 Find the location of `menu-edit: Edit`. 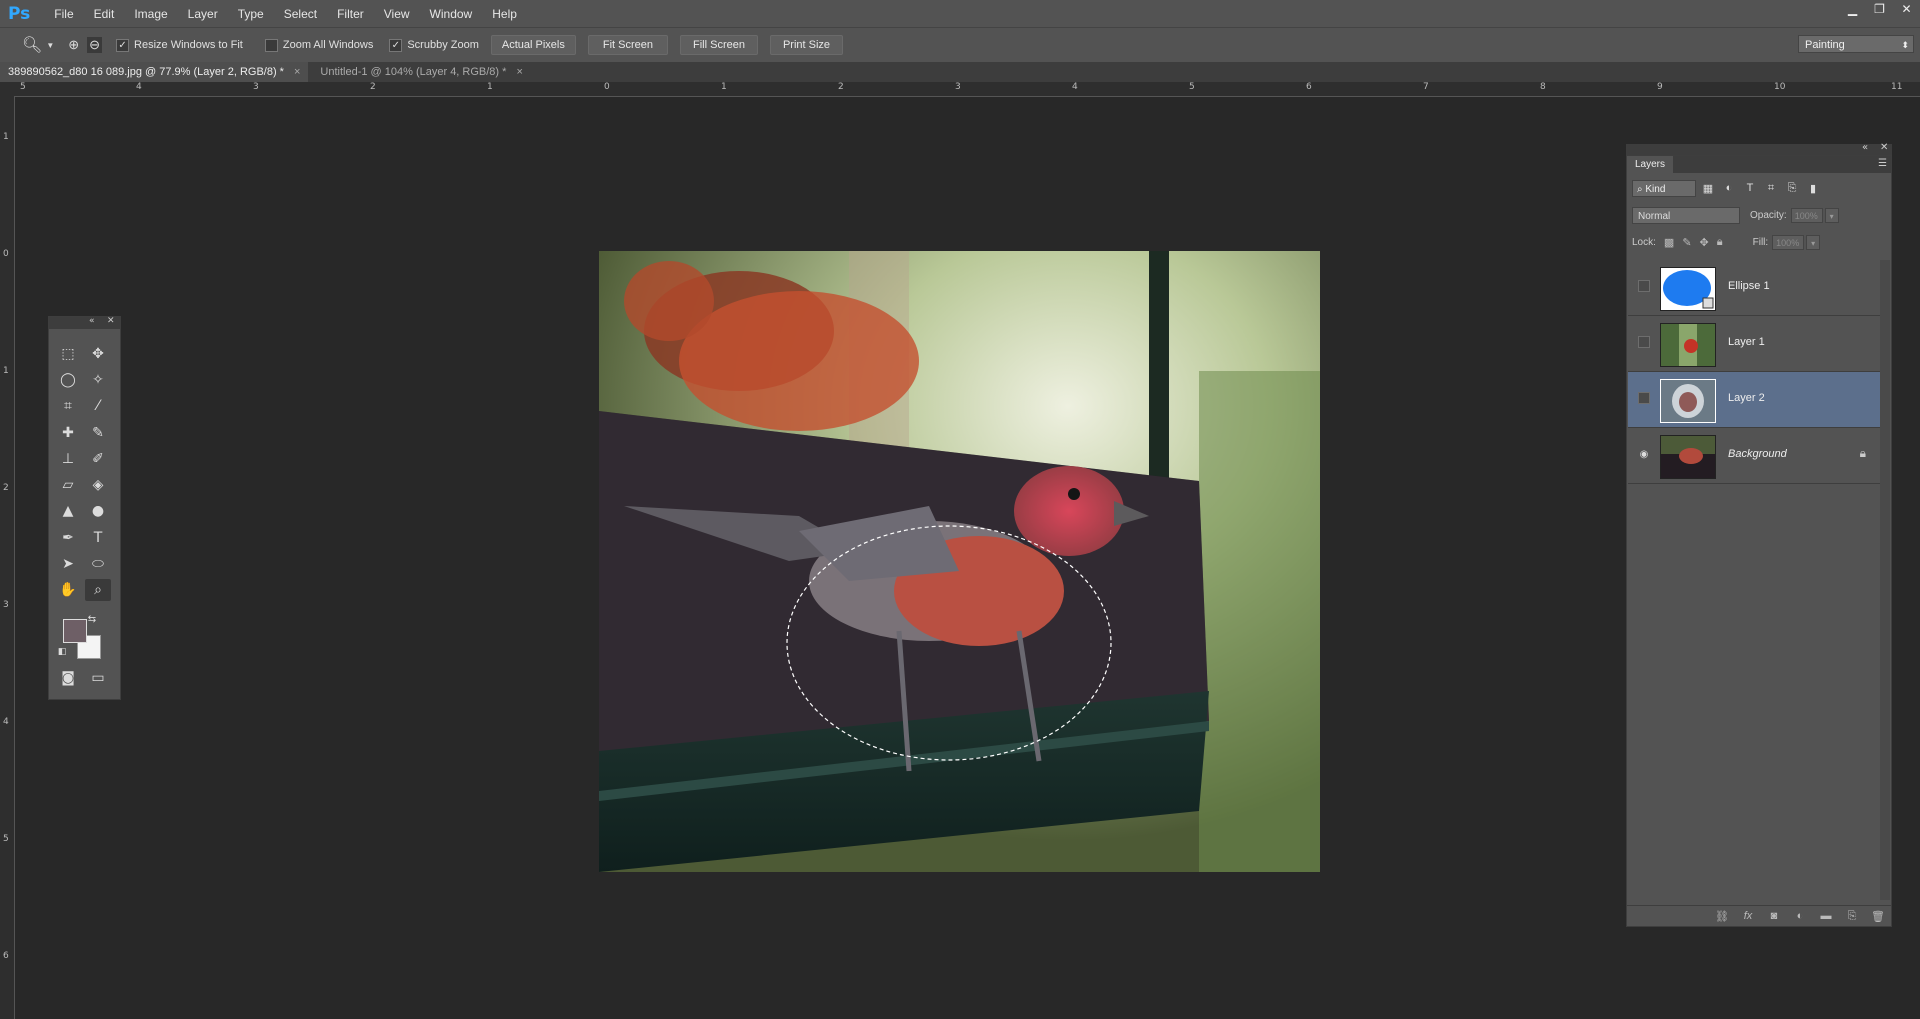

menu-edit: Edit is located at coordinates (104, 14).